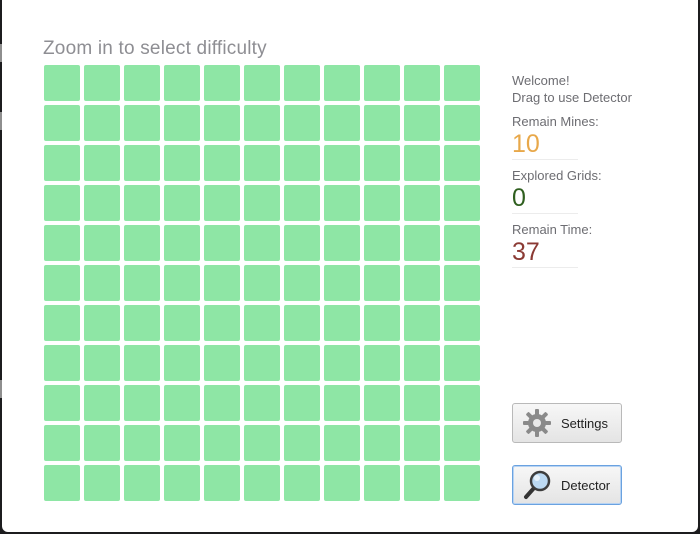 The image size is (700, 534). Describe the element at coordinates (567, 485) in the screenshot. I see `detector-button: Detector` at that location.